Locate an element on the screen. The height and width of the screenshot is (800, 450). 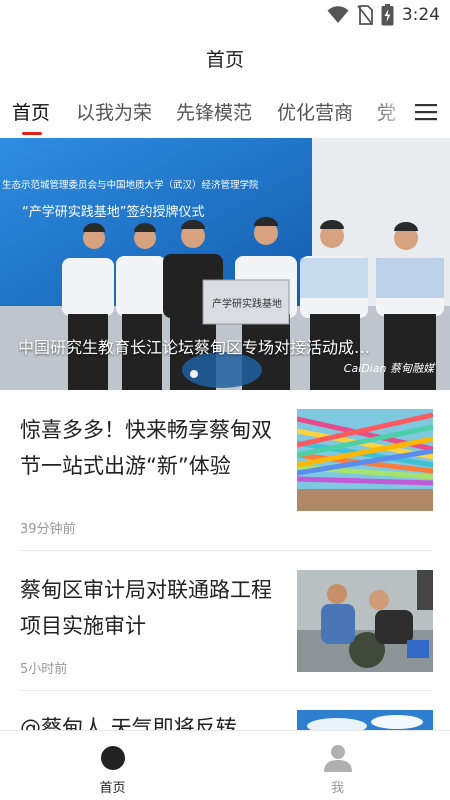
umbrella-street-photo is located at coordinates (365, 460).